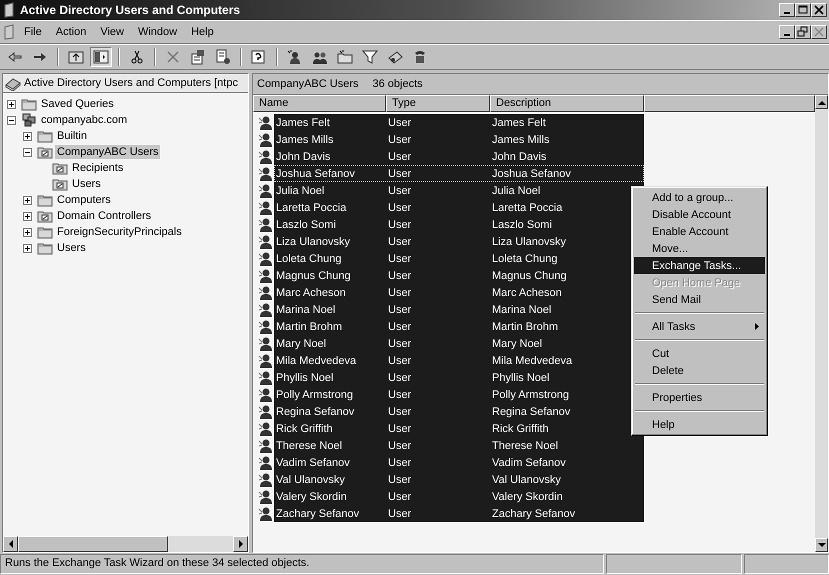 The height and width of the screenshot is (575, 829). What do you see at coordinates (77, 104) in the screenshot?
I see `tree-item: Saved Queries` at bounding box center [77, 104].